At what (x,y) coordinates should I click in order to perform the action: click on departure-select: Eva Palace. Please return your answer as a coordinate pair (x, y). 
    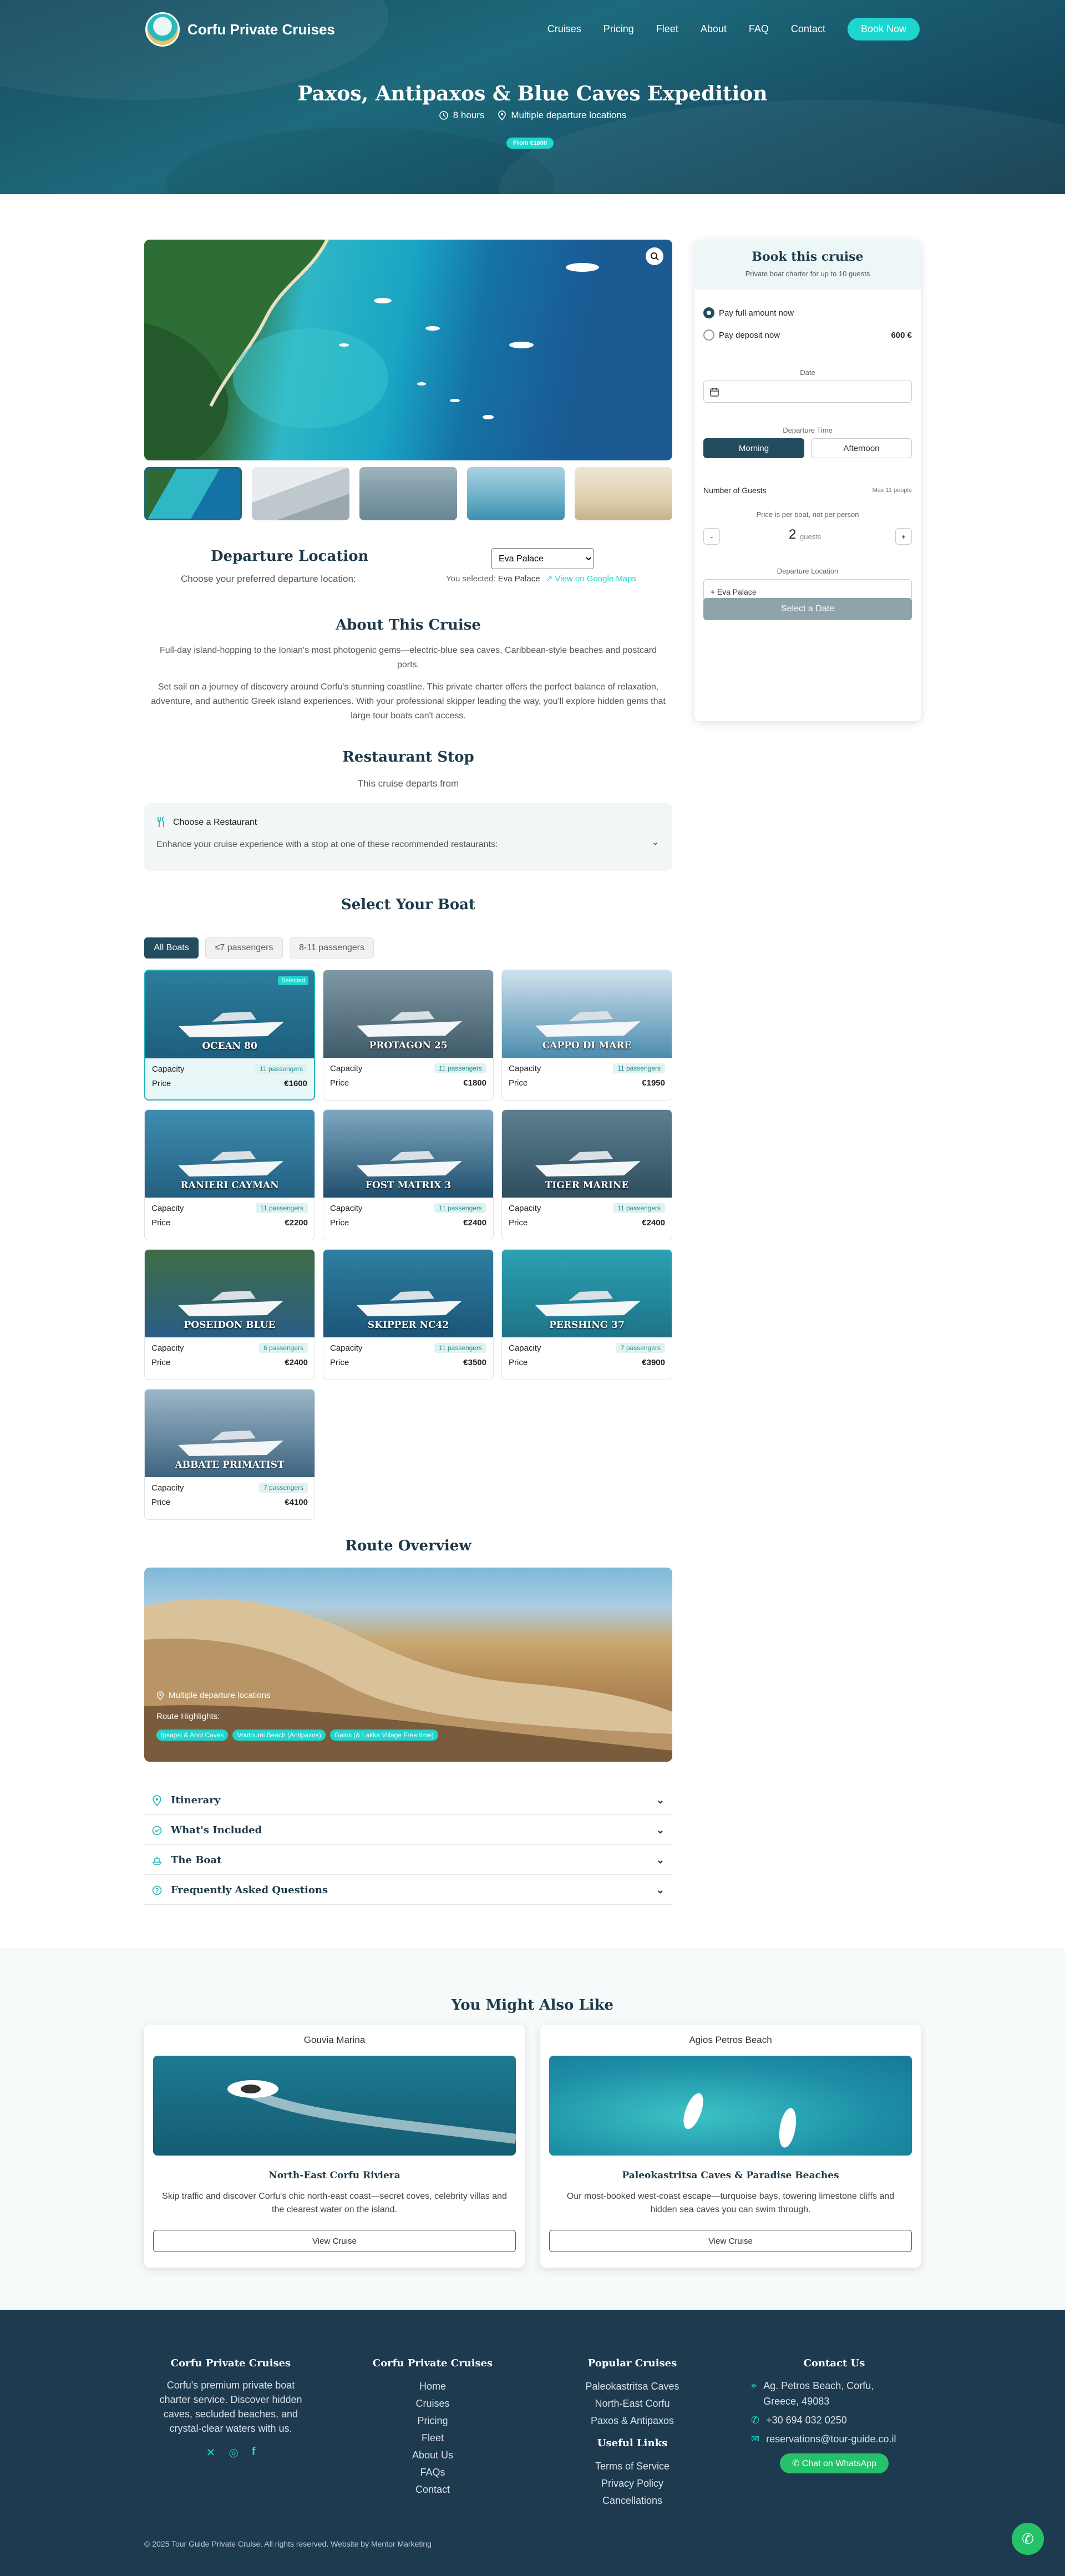
    Looking at the image, I should click on (542, 558).